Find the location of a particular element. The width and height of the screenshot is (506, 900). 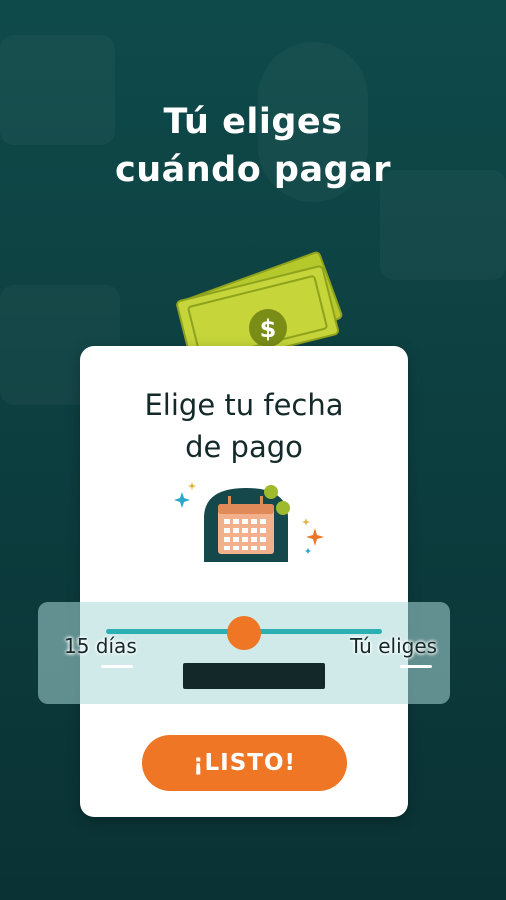

headline-line-2: cuándo pagar is located at coordinates (253, 170).